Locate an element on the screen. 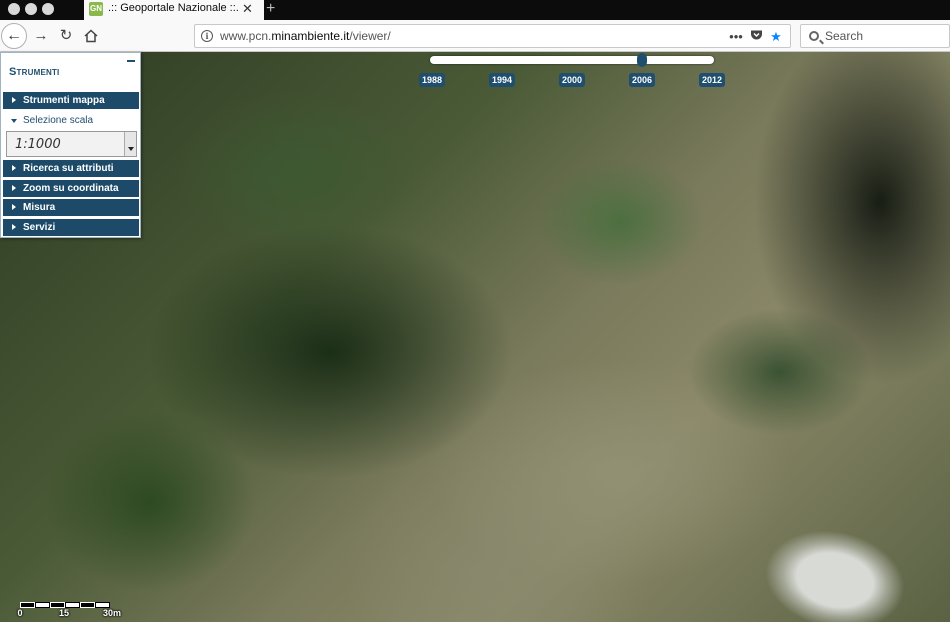  search-box is located at coordinates (875, 36).